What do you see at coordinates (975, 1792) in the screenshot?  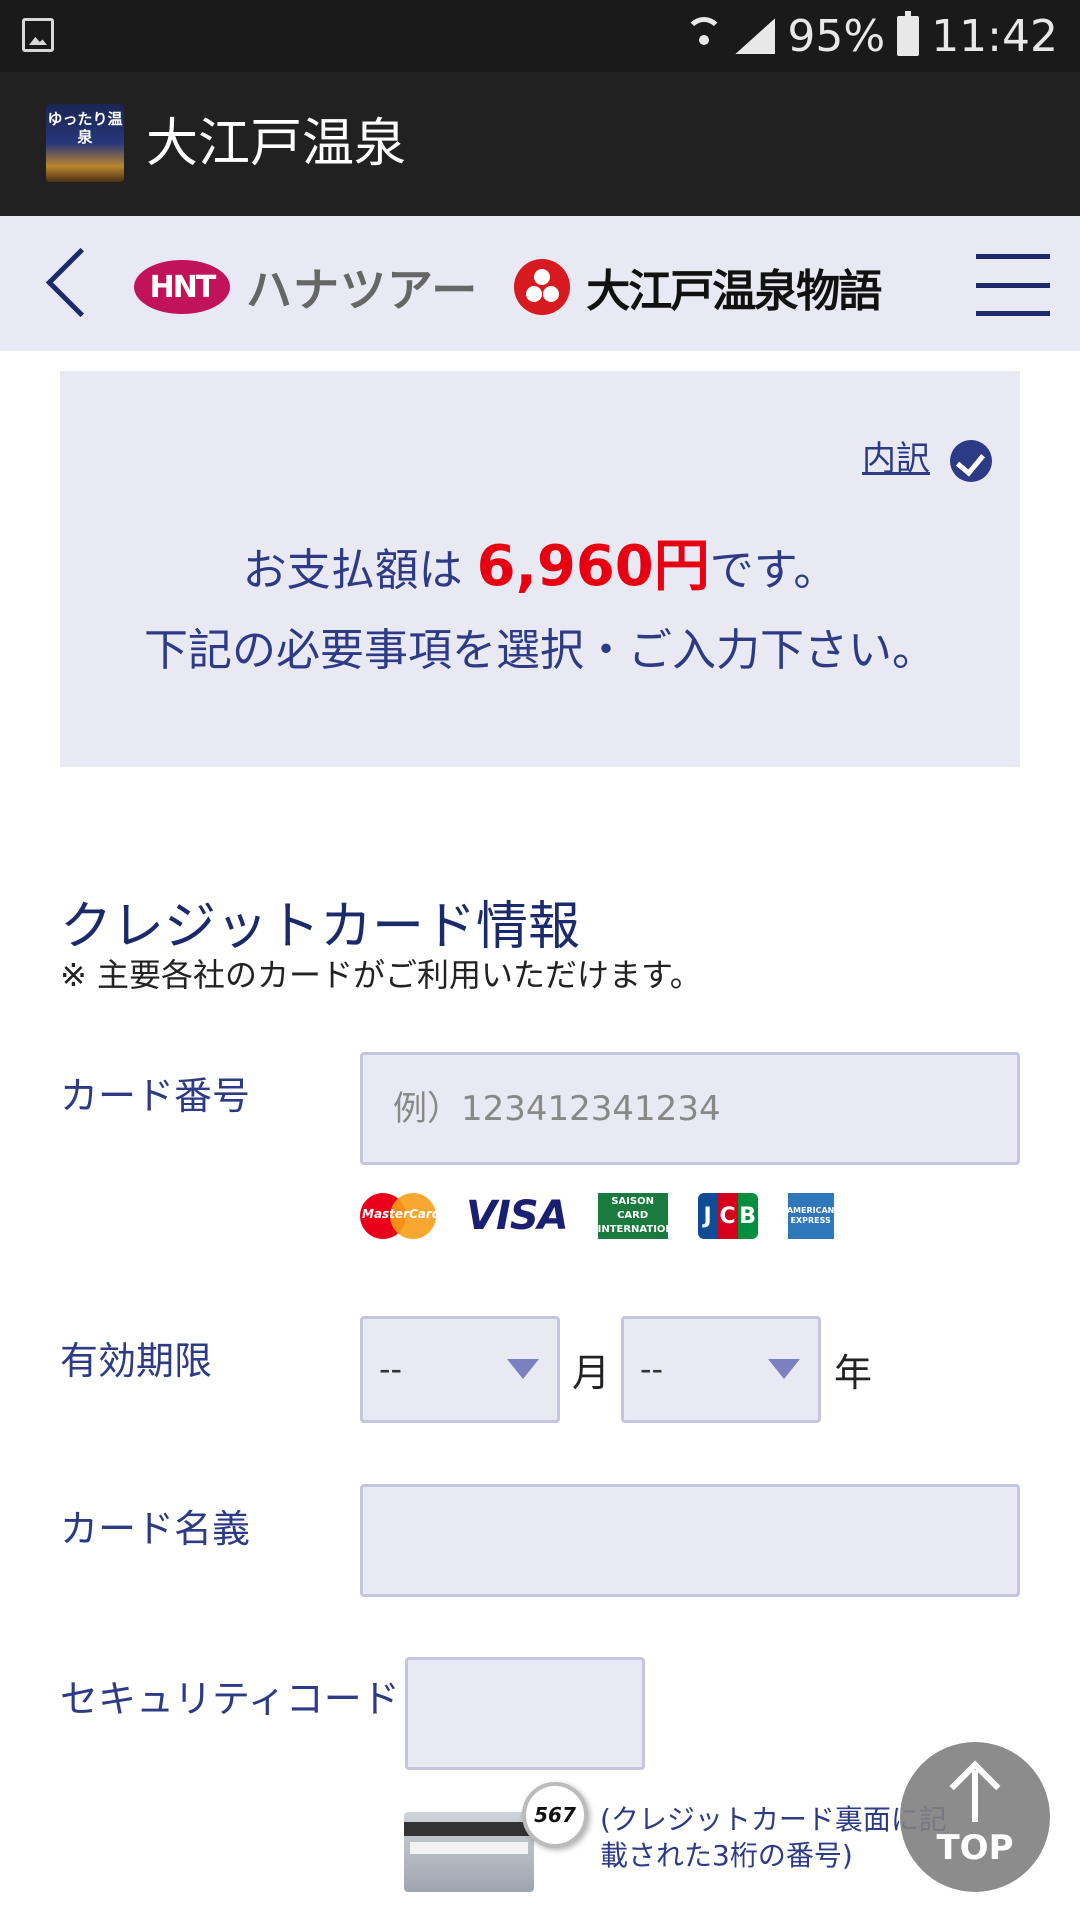 I see `arrow-up-icon` at bounding box center [975, 1792].